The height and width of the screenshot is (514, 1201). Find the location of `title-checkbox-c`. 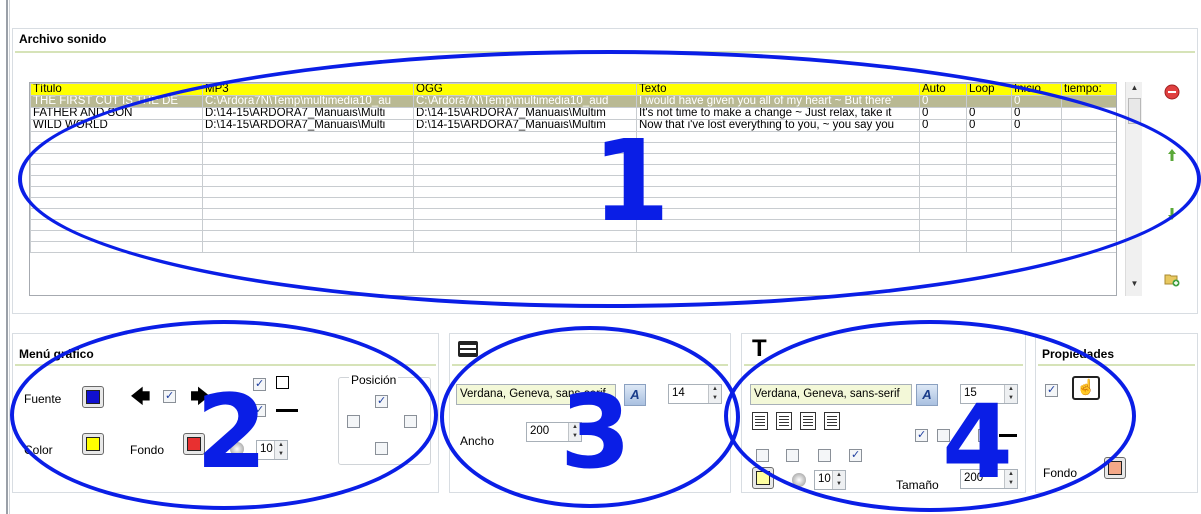

title-checkbox-c is located at coordinates (824, 455).